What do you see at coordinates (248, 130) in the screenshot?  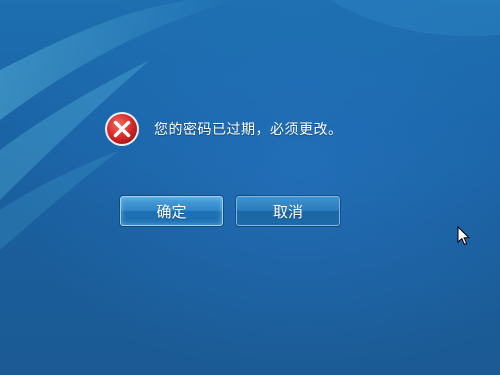 I see `message-text: 您的密码已过期，必须更改。` at bounding box center [248, 130].